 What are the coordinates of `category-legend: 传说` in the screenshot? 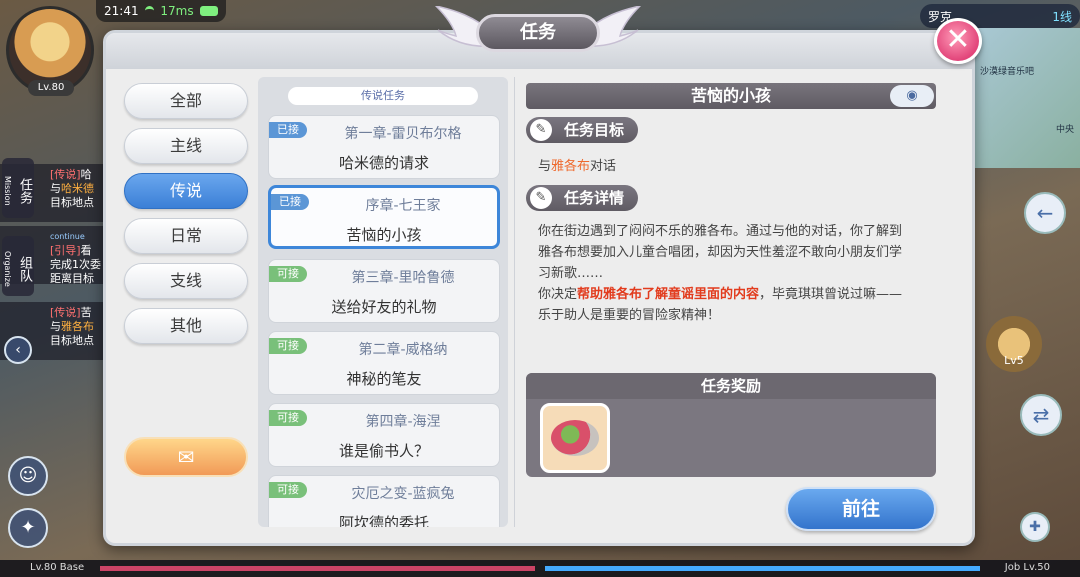 It's located at (186, 191).